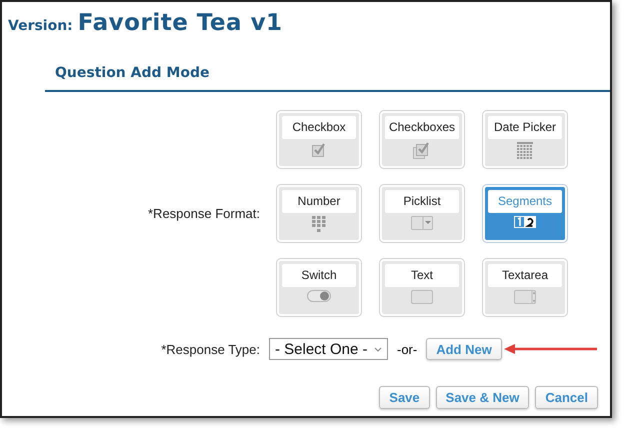 This screenshot has height=430, width=624. Describe the element at coordinates (525, 151) in the screenshot. I see `calendar-icon` at that location.